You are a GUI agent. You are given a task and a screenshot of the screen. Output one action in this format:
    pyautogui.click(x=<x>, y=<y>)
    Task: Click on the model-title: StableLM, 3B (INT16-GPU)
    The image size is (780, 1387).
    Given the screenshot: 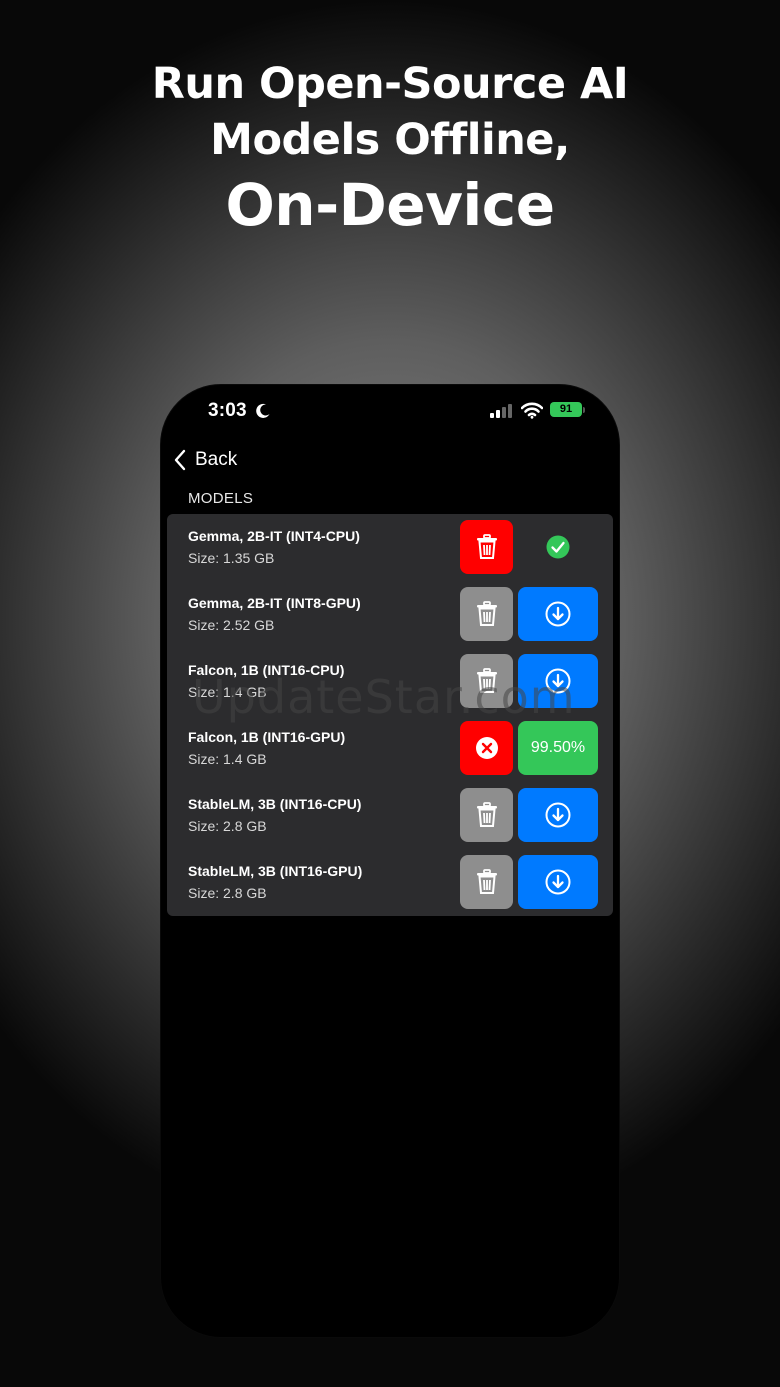 What is the action you would take?
    pyautogui.click(x=275, y=871)
    